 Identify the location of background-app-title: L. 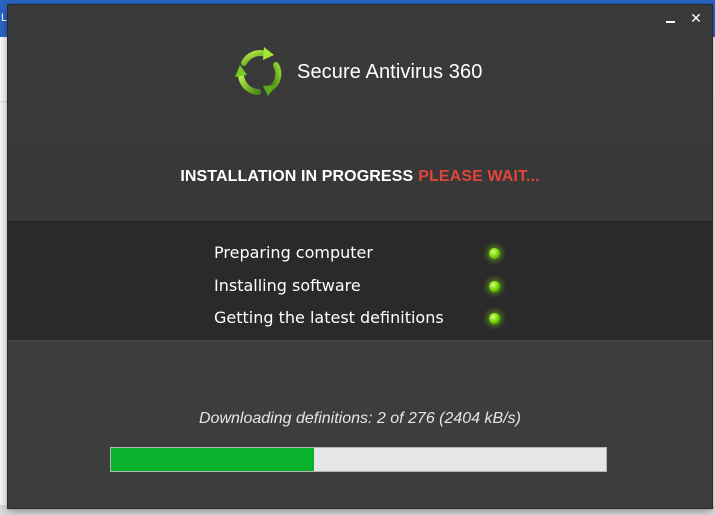
(4, 18).